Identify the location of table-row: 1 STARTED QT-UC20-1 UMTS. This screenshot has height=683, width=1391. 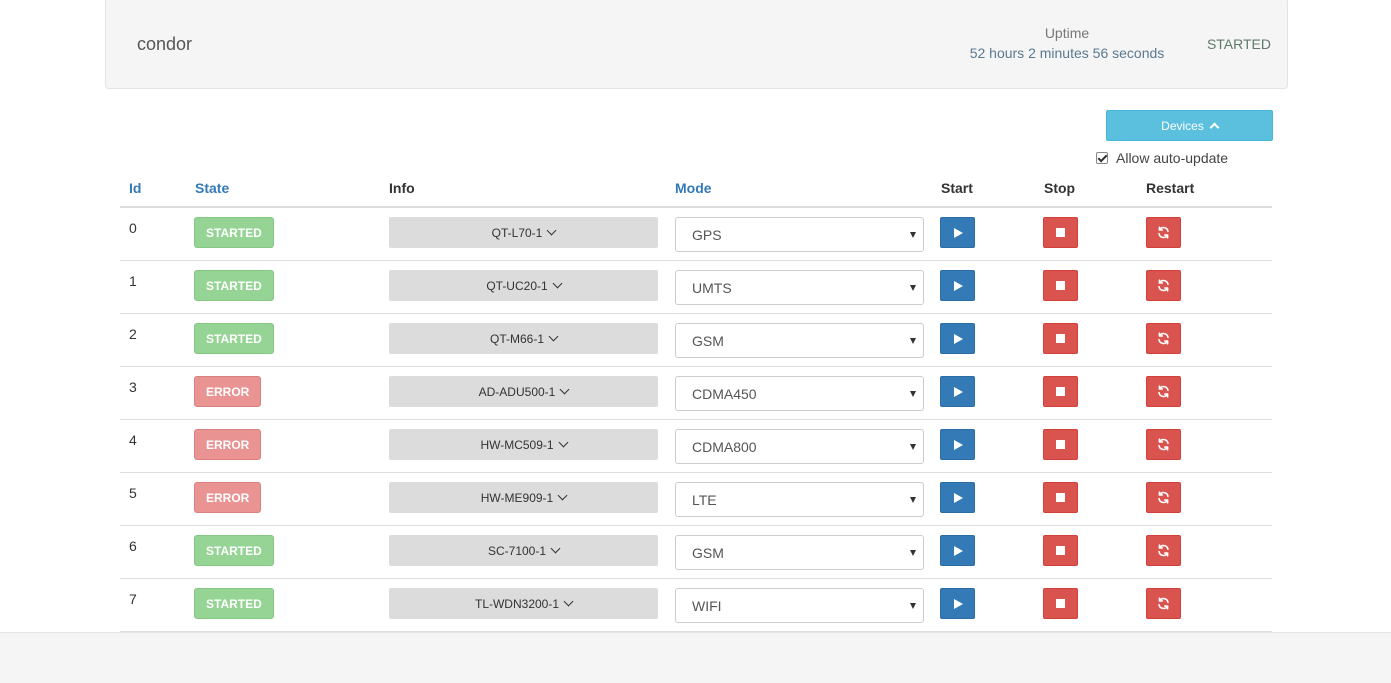
(696, 287).